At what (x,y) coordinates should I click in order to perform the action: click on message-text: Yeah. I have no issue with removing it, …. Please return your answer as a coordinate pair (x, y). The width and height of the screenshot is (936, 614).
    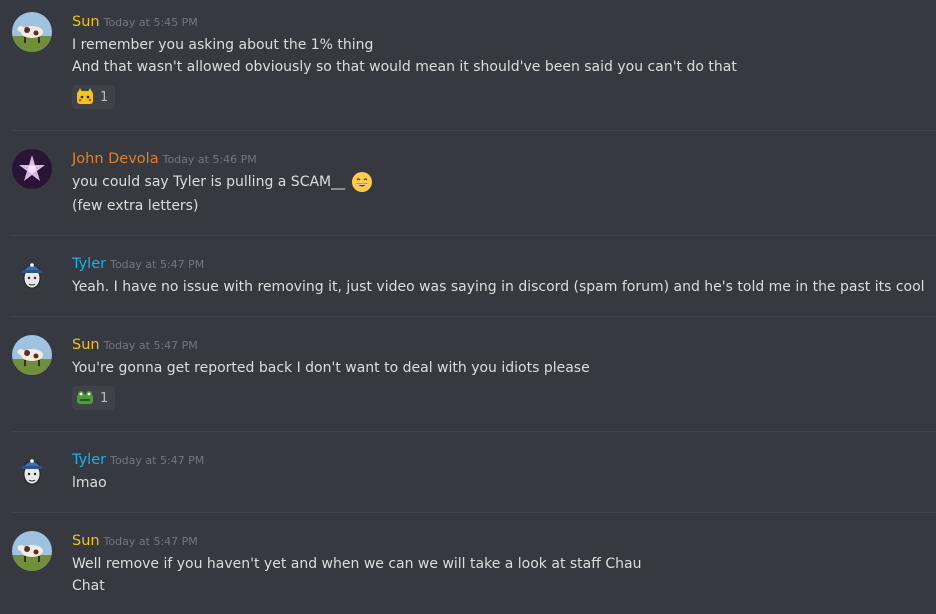
    Looking at the image, I should click on (498, 287).